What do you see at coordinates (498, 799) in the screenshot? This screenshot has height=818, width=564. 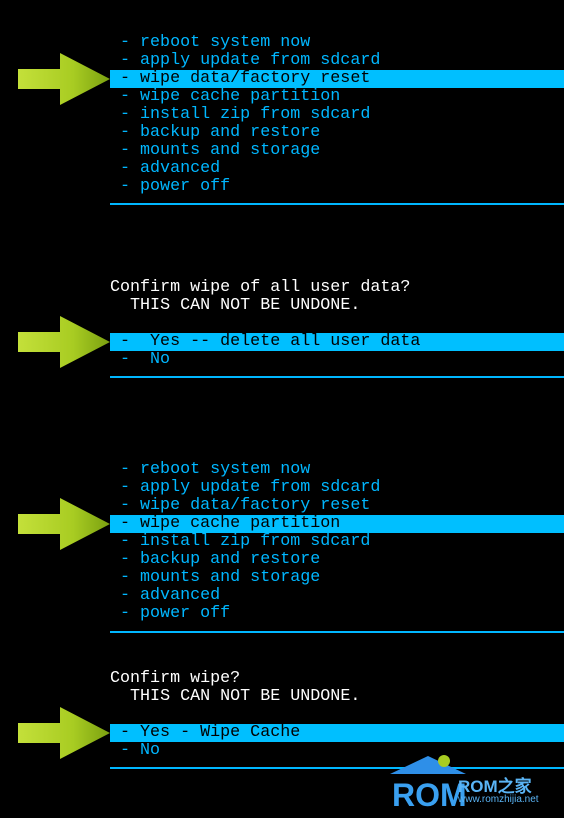 I see `watermark-url: www.romzhijia.net` at bounding box center [498, 799].